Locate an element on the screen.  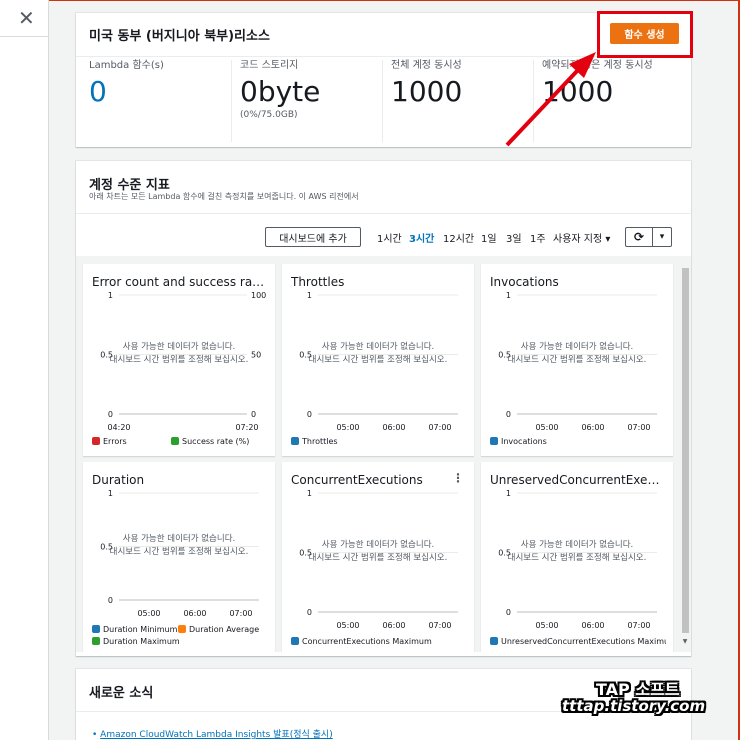
legend-item: Invocations is located at coordinates (518, 441).